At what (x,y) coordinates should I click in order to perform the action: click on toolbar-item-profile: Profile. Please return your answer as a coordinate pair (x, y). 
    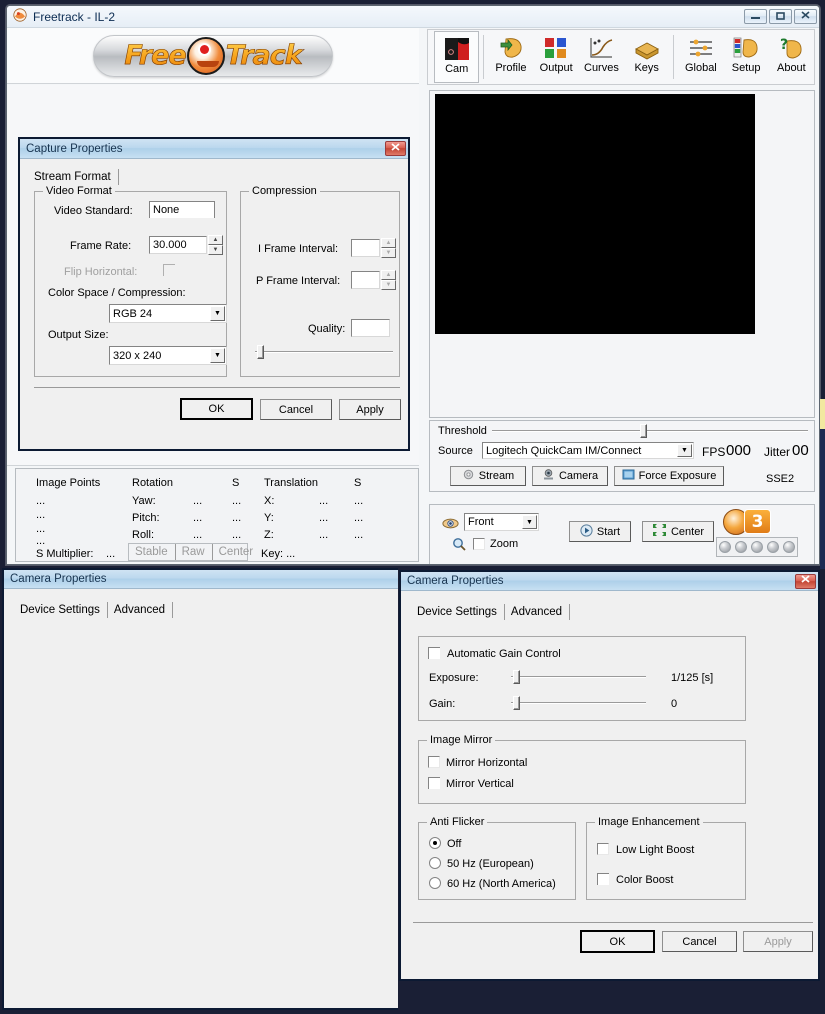
    Looking at the image, I should click on (510, 57).